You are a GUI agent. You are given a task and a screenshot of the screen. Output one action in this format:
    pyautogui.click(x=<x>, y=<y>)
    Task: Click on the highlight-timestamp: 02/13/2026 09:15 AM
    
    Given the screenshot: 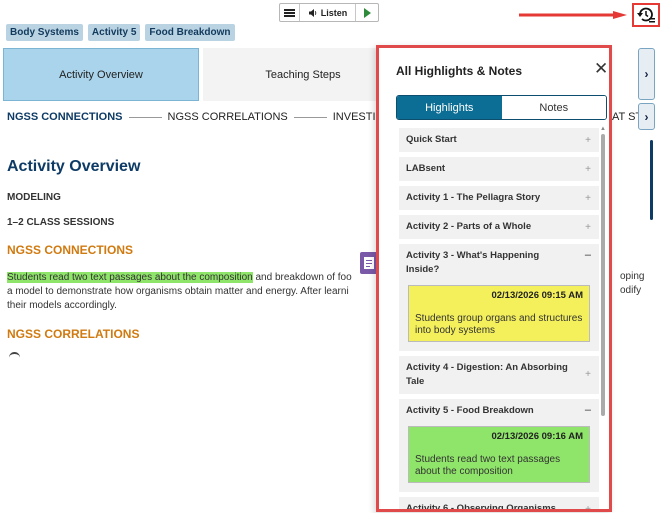 What is the action you would take?
    pyautogui.click(x=537, y=295)
    